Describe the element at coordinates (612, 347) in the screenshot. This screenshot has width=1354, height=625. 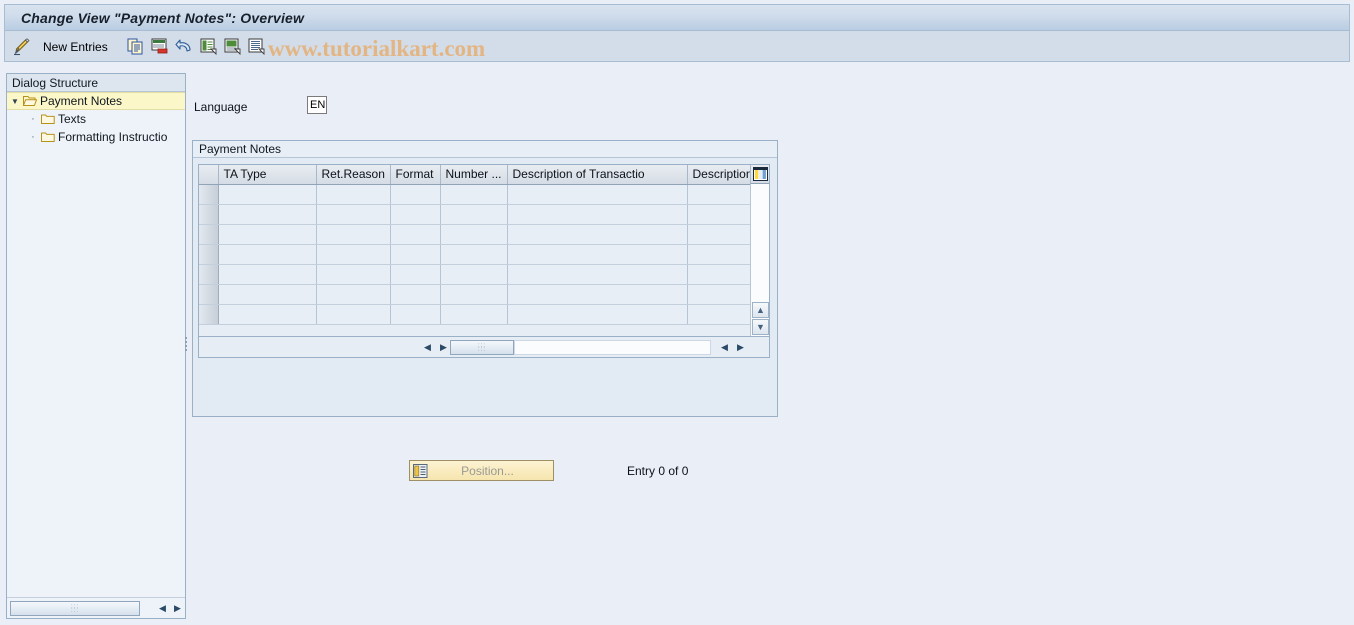
I see `table-scroll-track` at that location.